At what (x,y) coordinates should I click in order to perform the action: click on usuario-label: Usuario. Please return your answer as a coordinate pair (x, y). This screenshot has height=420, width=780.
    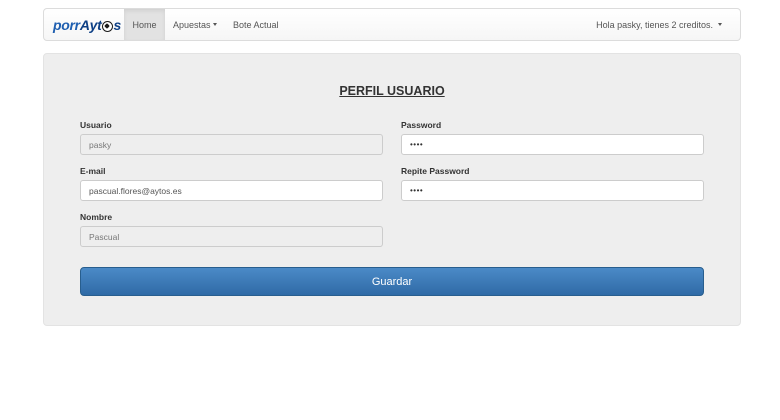
    Looking at the image, I should click on (96, 125).